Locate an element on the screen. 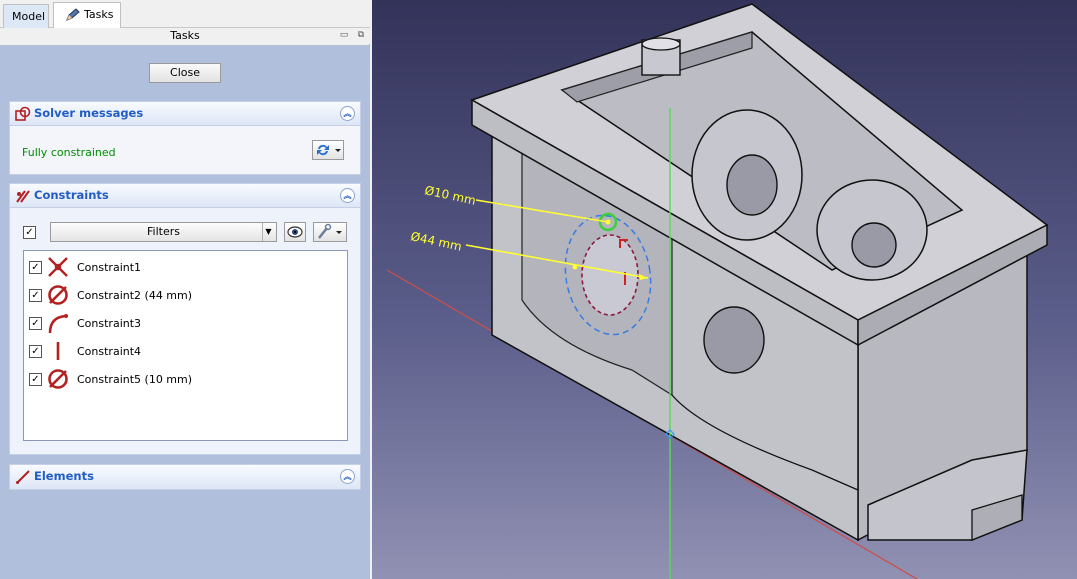  dock-title-bar: Tasks ▭ ⧉ is located at coordinates (185, 36).